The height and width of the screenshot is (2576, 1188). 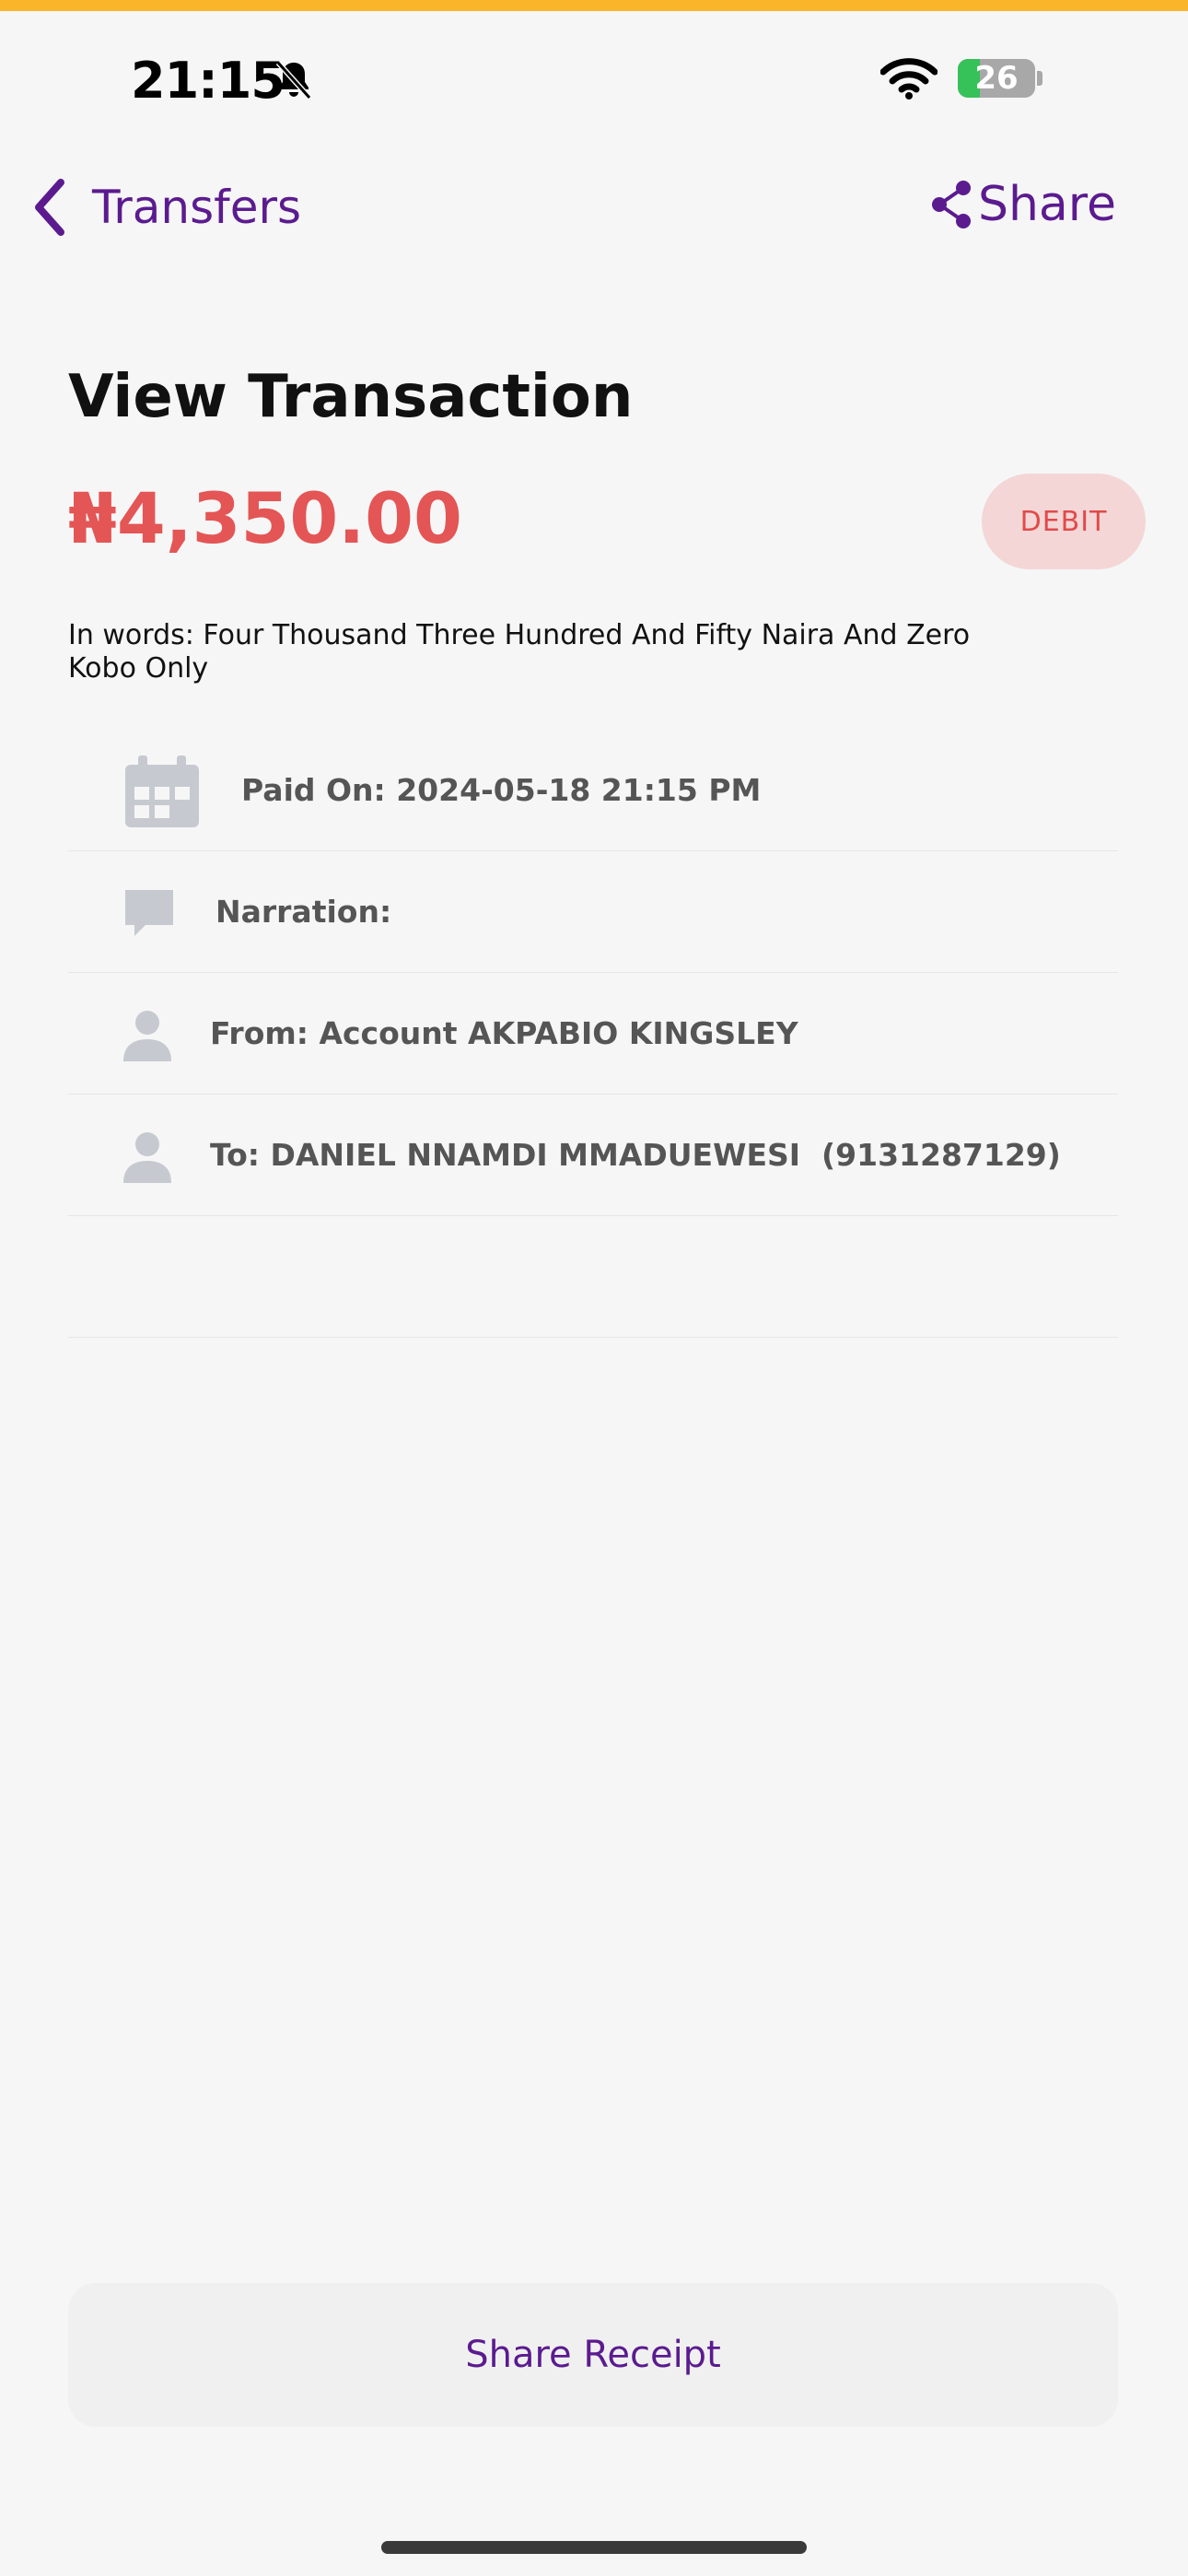 I want to click on comment-icon, so click(x=149, y=913).